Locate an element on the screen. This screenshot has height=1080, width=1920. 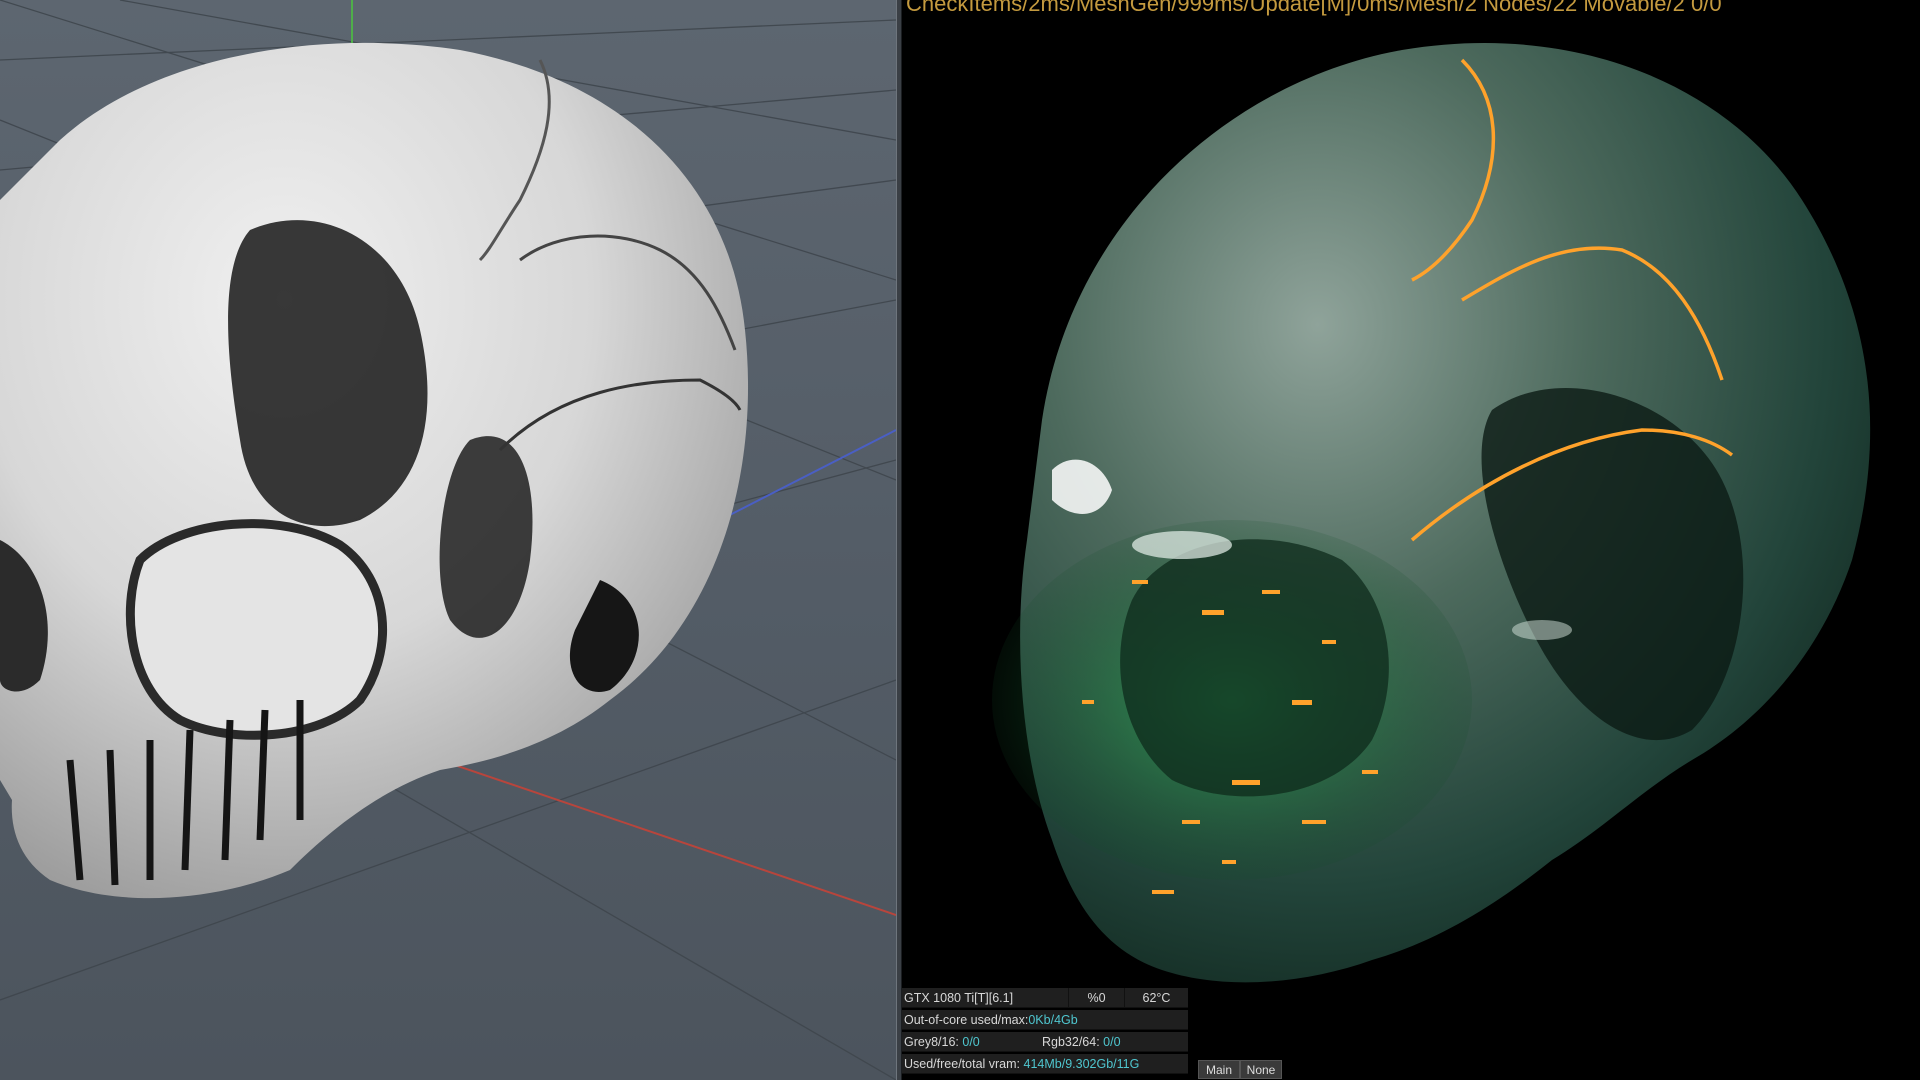
stats-texture-row: Grey8/16: 0/0 Rgb32/64: 0/0 is located at coordinates (1045, 1042).